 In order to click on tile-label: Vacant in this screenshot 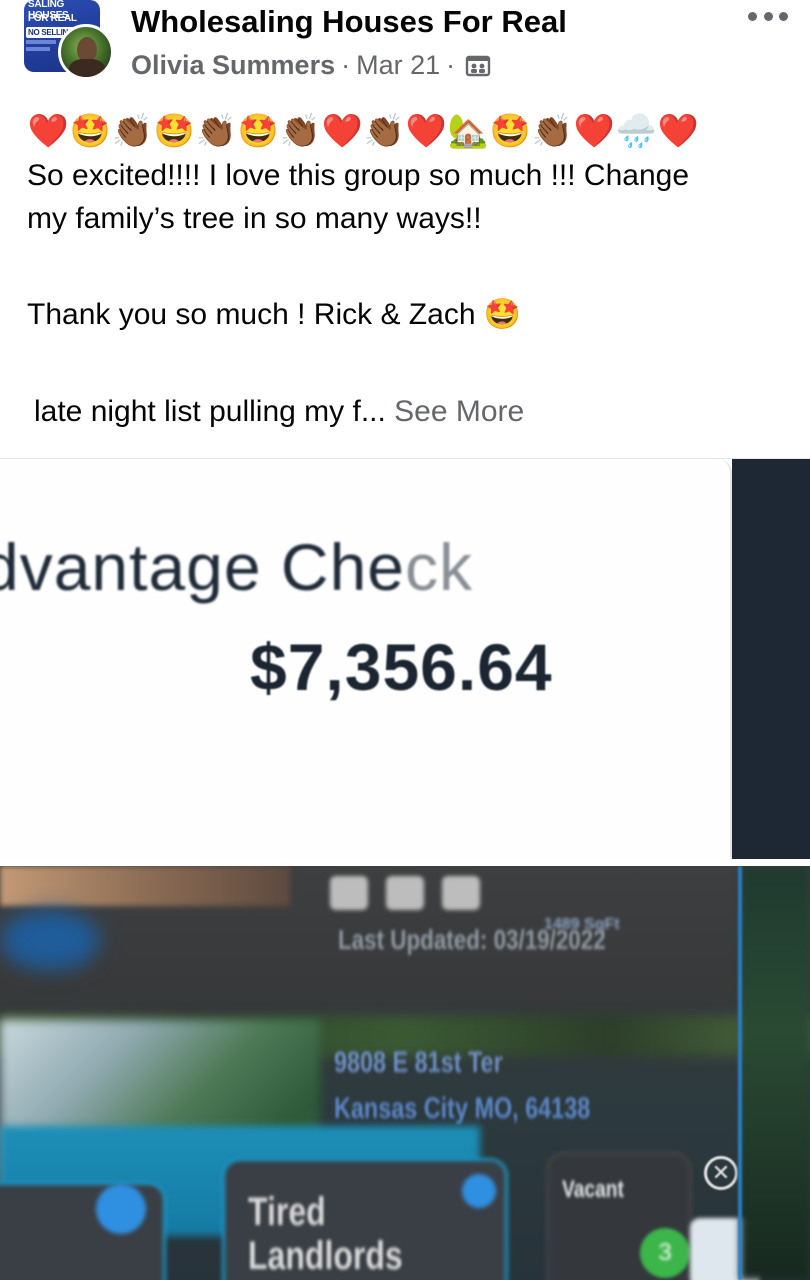, I will do `click(593, 1189)`.